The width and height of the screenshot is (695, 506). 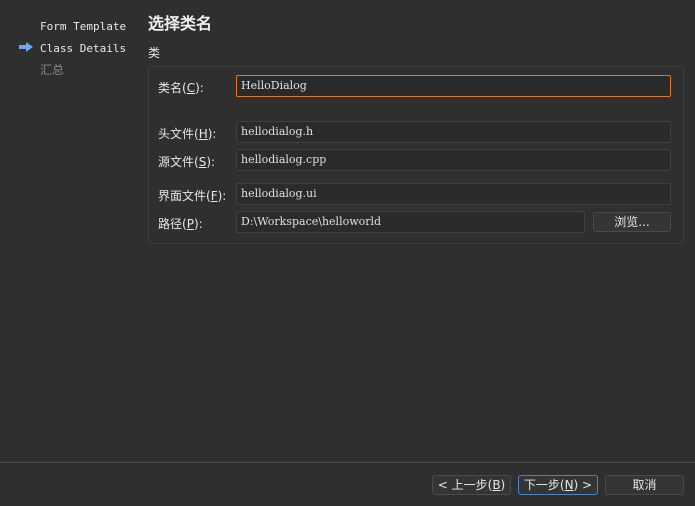 I want to click on group-title: 类, so click(x=154, y=53).